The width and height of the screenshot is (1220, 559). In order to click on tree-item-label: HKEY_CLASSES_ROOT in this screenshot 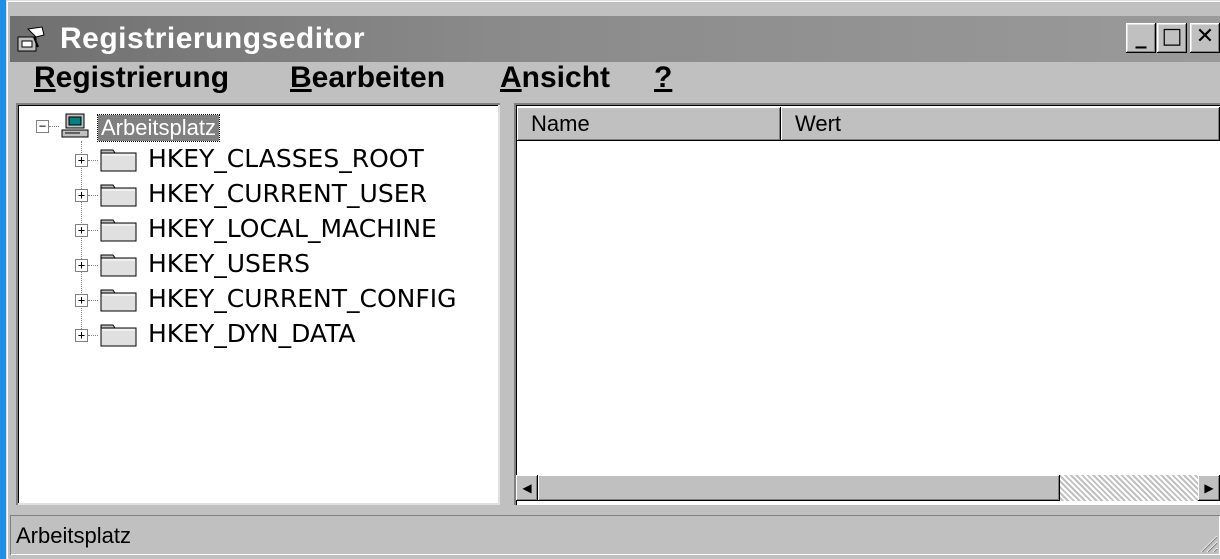, I will do `click(286, 158)`.